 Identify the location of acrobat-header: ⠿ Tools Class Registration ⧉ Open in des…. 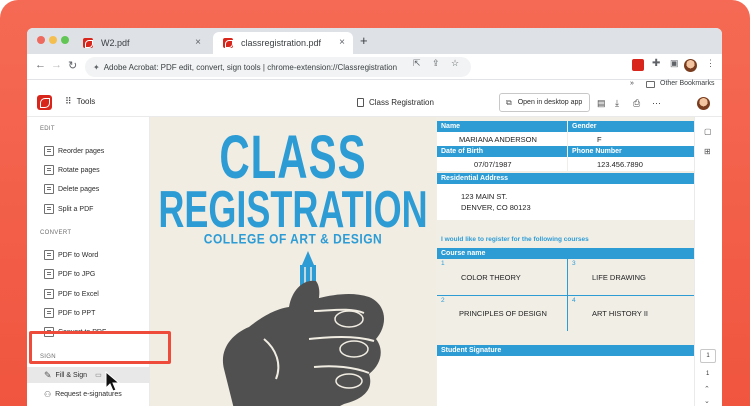
(374, 103).